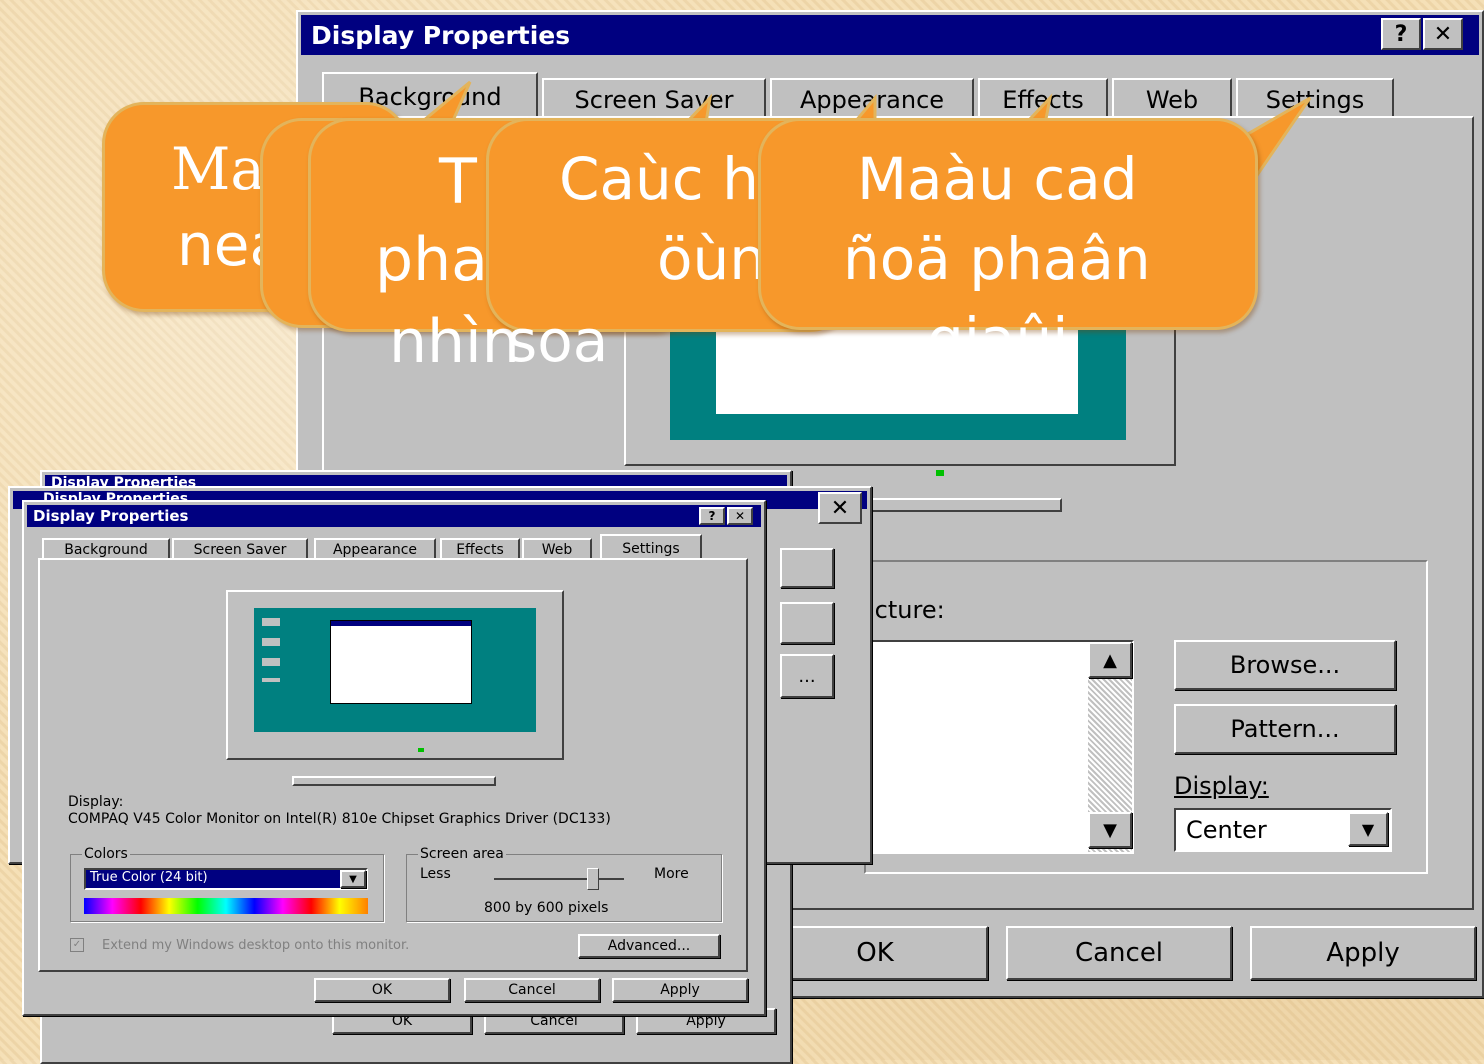 The height and width of the screenshot is (1064, 1484). Describe the element at coordinates (106, 854) in the screenshot. I see `colors-group-label: Colors` at that location.